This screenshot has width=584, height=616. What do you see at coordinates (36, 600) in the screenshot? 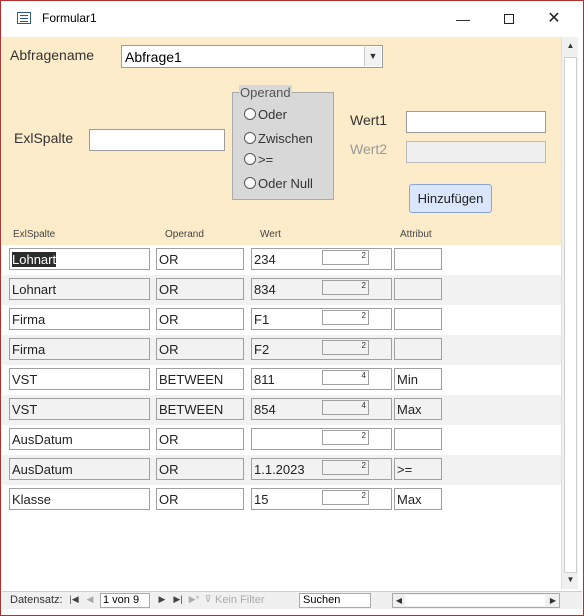
I see `record-label: Datensatz:` at bounding box center [36, 600].